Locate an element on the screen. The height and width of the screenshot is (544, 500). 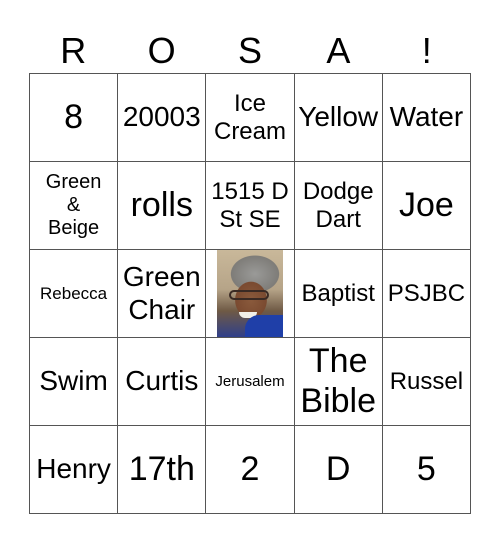
bingo-cell: 2 is located at coordinates (250, 470).